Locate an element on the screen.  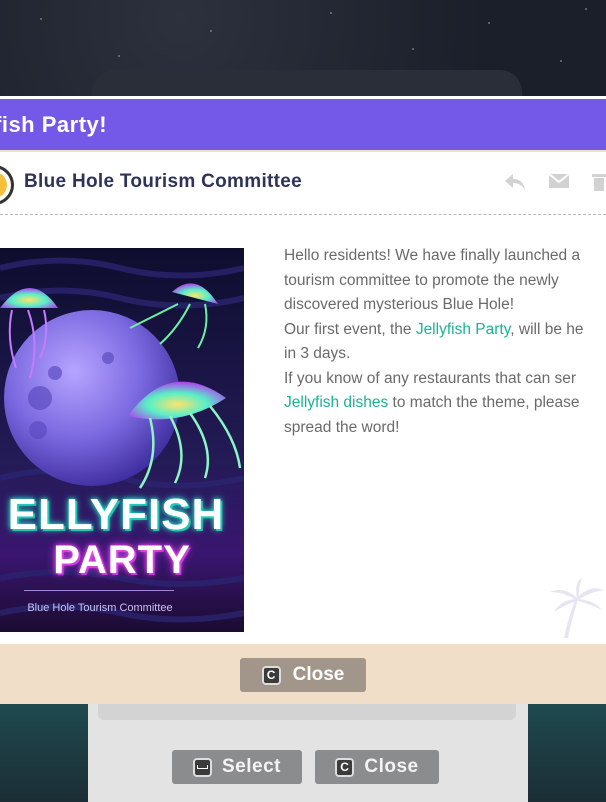
space-key-icon is located at coordinates (202, 767).